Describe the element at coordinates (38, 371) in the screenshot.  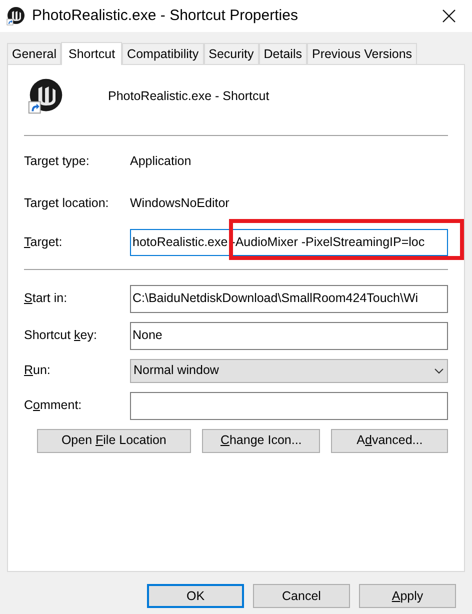
I see `field-label: Run:` at that location.